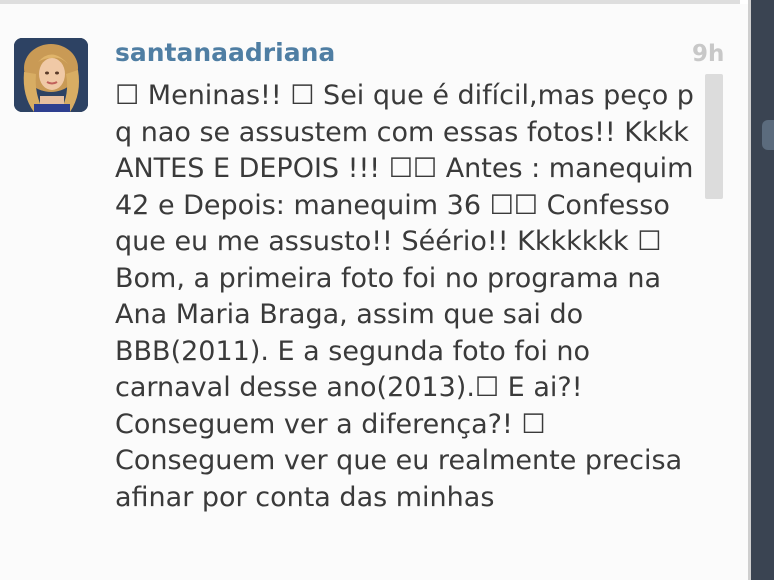 This screenshot has width=774, height=580. I want to click on profile-photo-icon, so click(51, 75).